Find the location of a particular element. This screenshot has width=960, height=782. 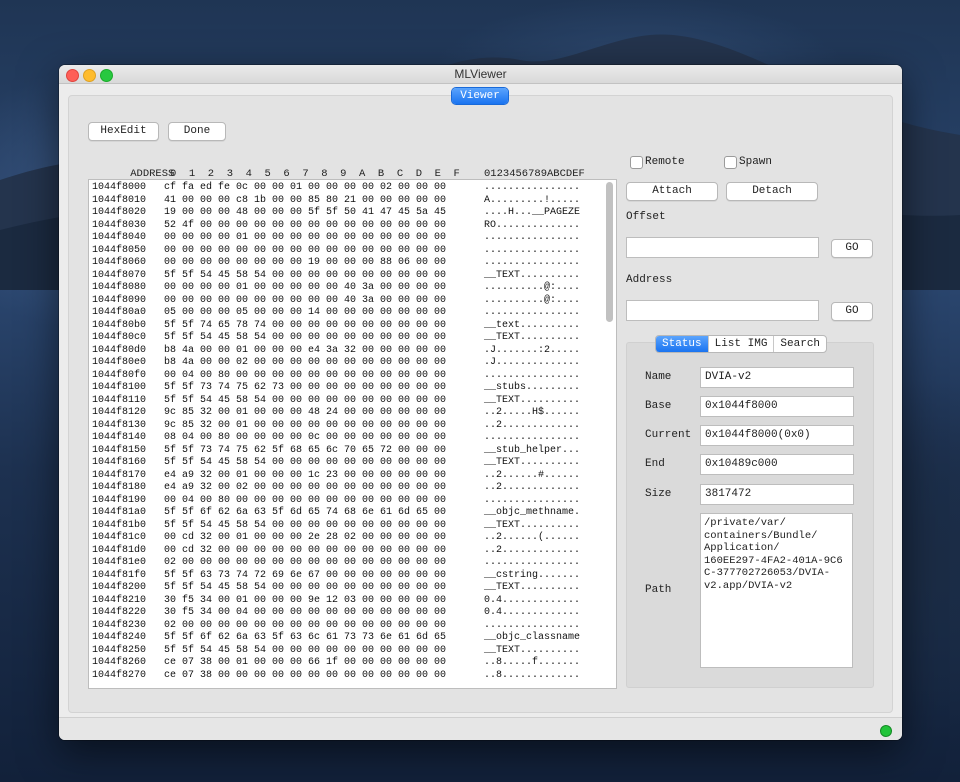

name-field: DVIA-v2 is located at coordinates (777, 377).